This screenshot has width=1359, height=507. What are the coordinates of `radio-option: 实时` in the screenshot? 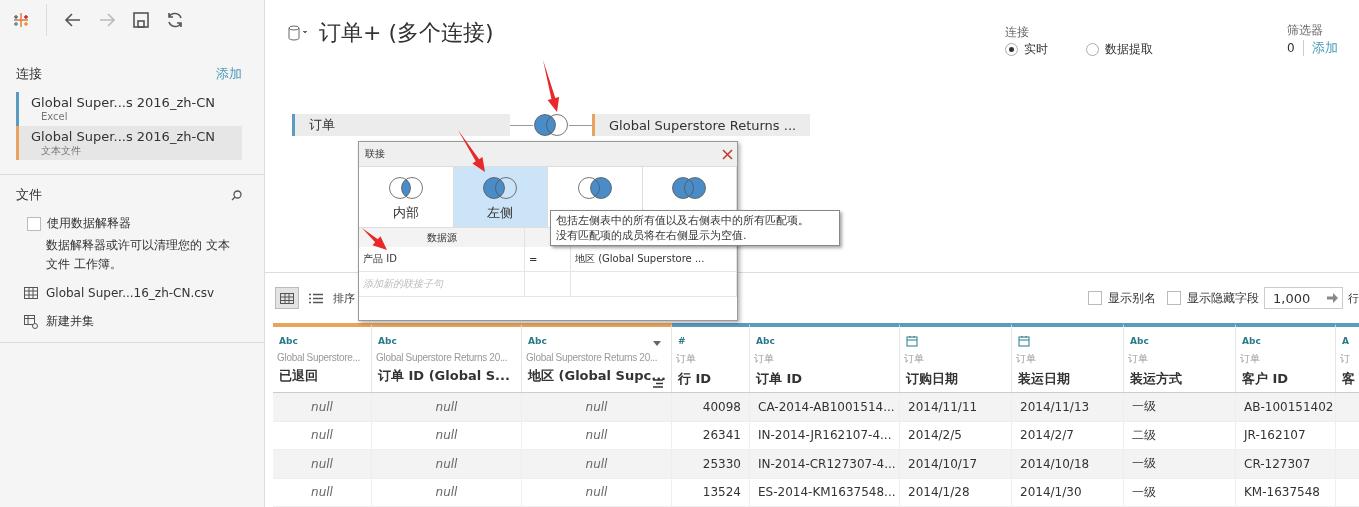 It's located at (1026, 49).